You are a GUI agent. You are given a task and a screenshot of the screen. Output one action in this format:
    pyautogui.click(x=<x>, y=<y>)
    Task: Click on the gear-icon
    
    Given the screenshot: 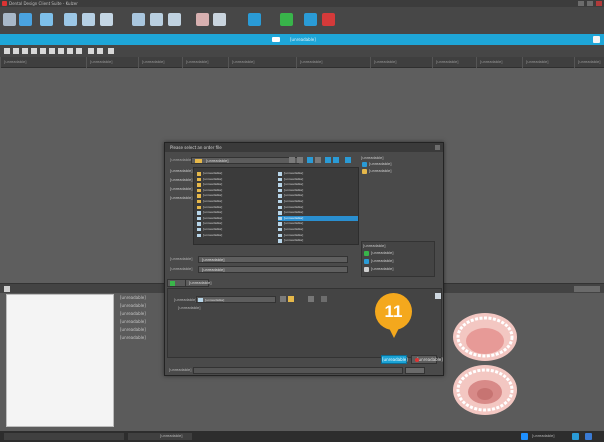 What is the action you would take?
    pyautogui.click(x=9, y=19)
    